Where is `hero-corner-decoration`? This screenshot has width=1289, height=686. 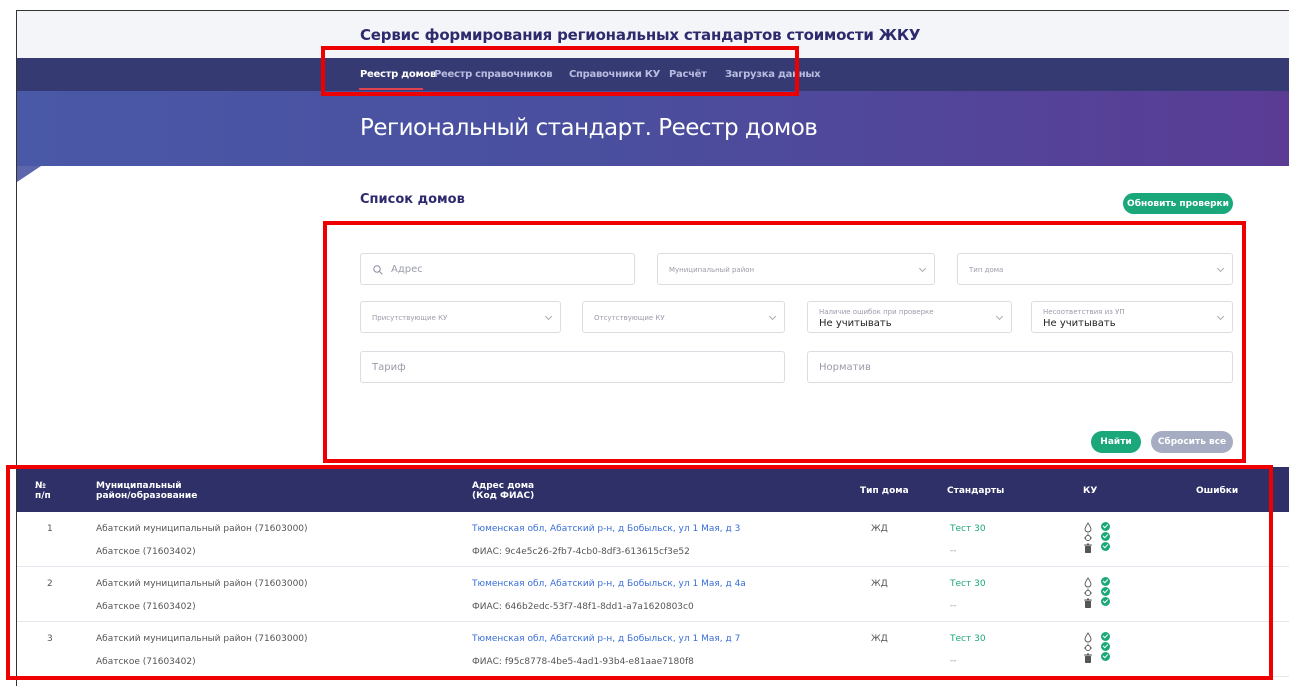
hero-corner-decoration is located at coordinates (29, 174).